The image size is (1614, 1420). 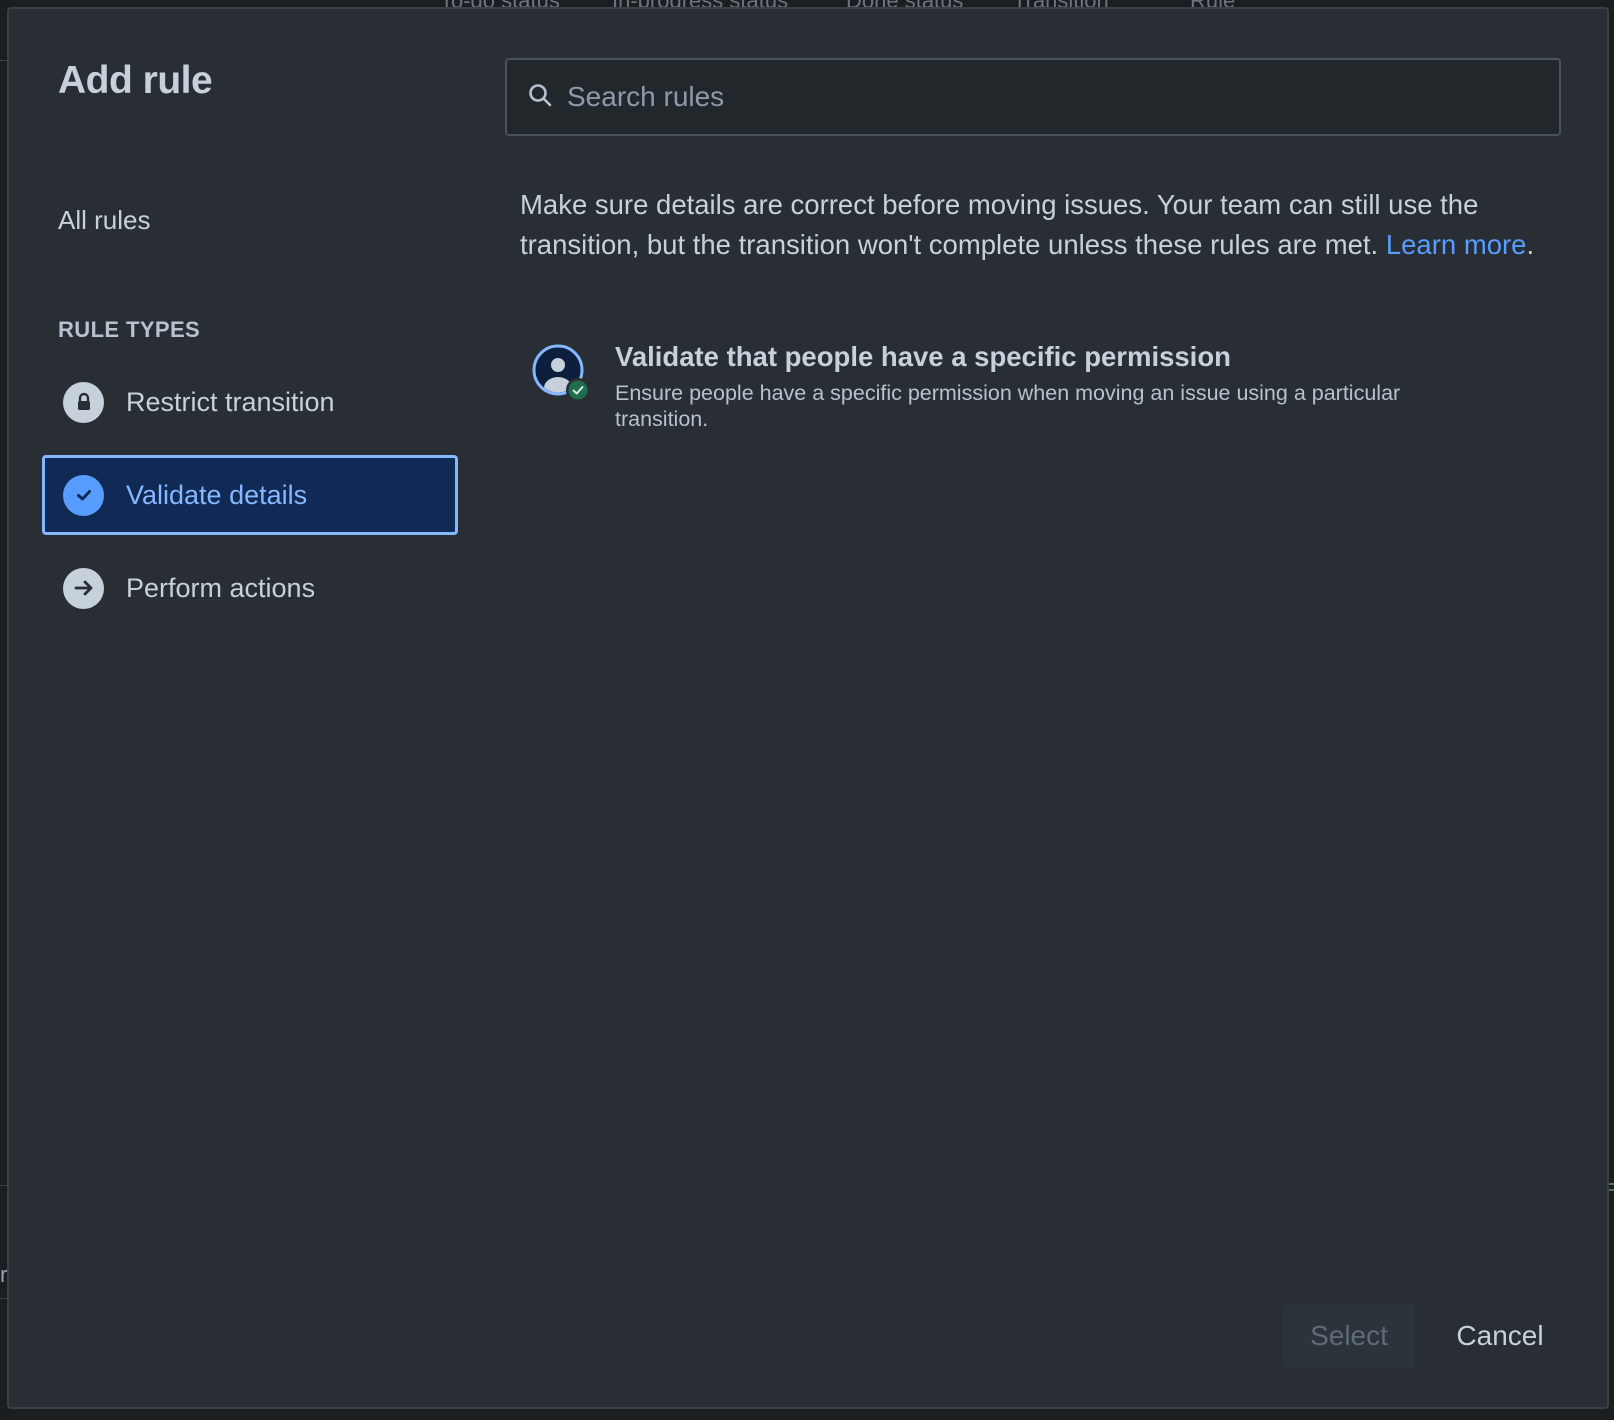 What do you see at coordinates (83, 402) in the screenshot?
I see `lock-icon` at bounding box center [83, 402].